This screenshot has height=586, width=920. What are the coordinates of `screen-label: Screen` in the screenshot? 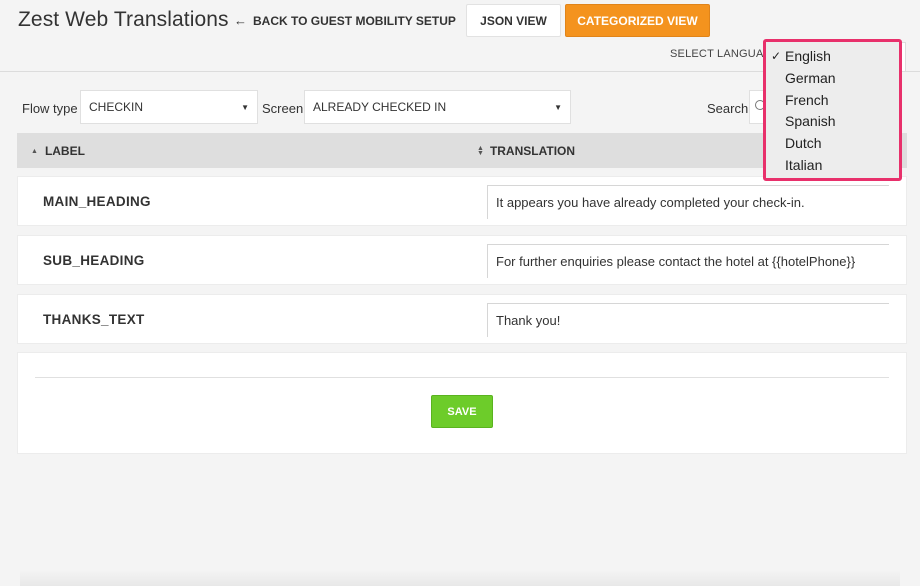 It's located at (283, 108).